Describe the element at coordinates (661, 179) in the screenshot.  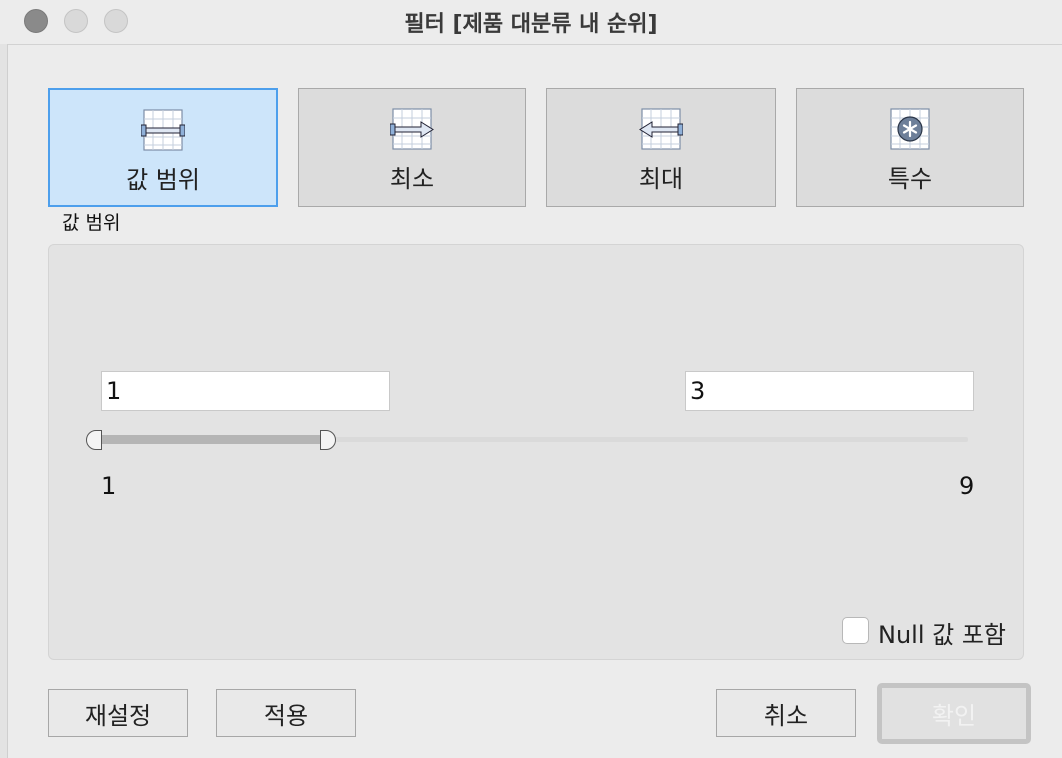
I see `at-most-mode-label: 최대` at that location.